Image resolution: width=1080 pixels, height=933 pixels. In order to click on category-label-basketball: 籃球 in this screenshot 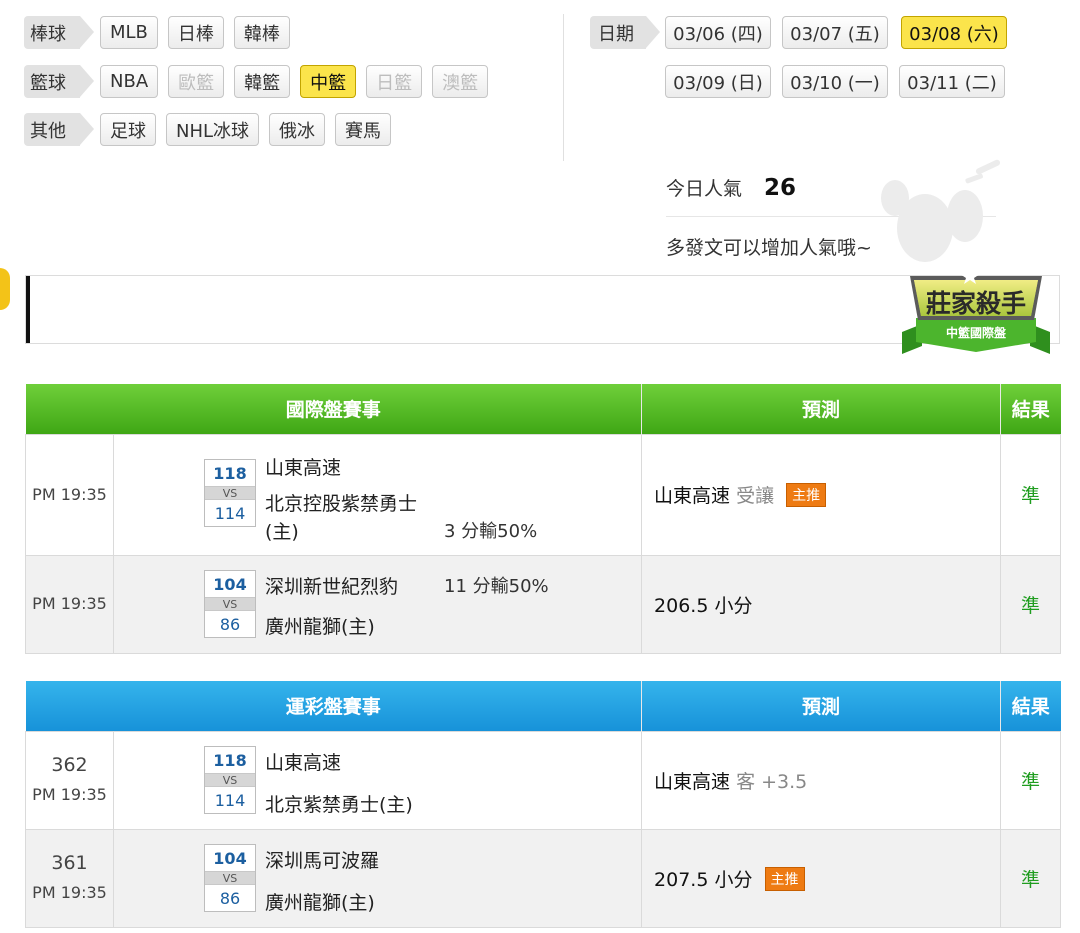, I will do `click(59, 81)`.